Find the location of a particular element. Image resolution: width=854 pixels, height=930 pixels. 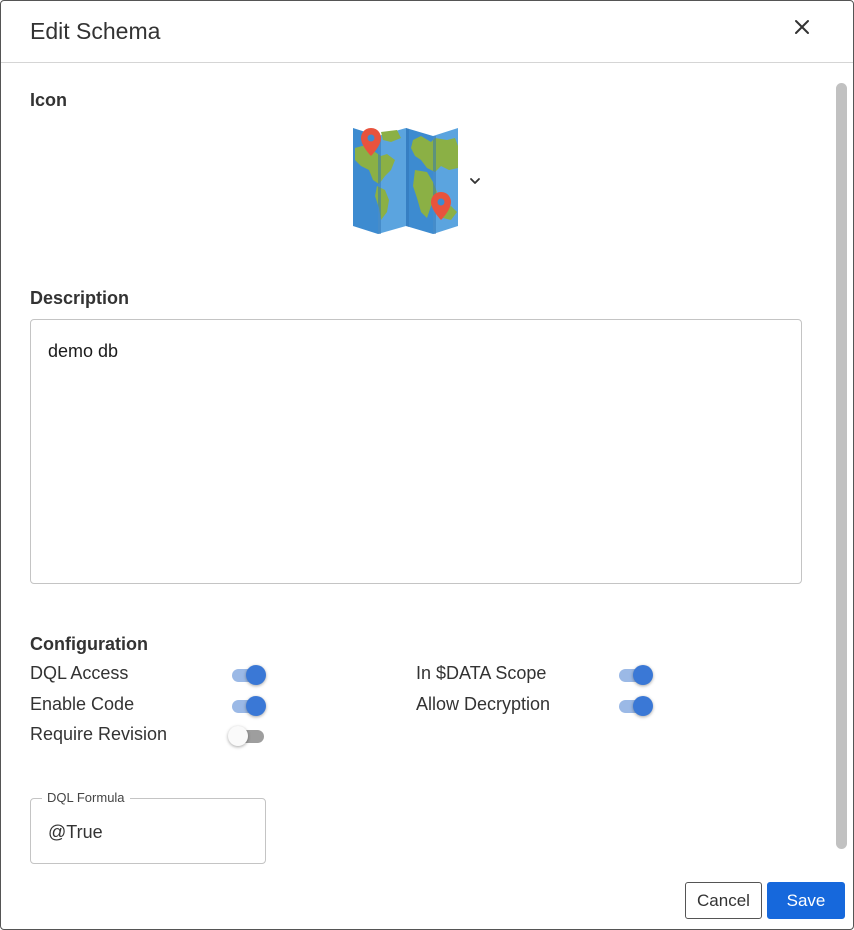

config-label: DQL Access is located at coordinates (79, 673).